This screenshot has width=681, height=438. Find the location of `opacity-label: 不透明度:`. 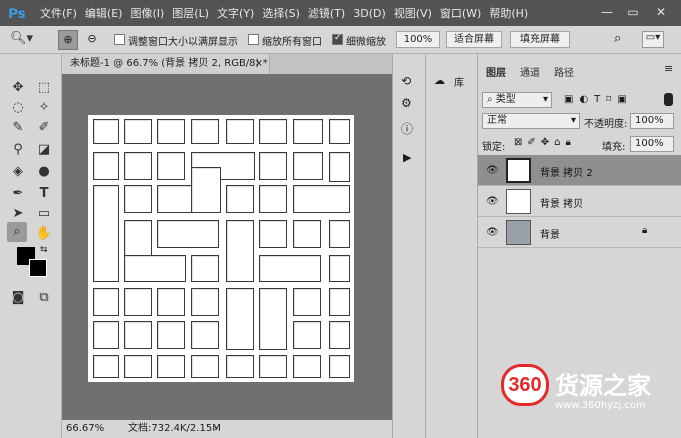

opacity-label: 不透明度: is located at coordinates (606, 124).